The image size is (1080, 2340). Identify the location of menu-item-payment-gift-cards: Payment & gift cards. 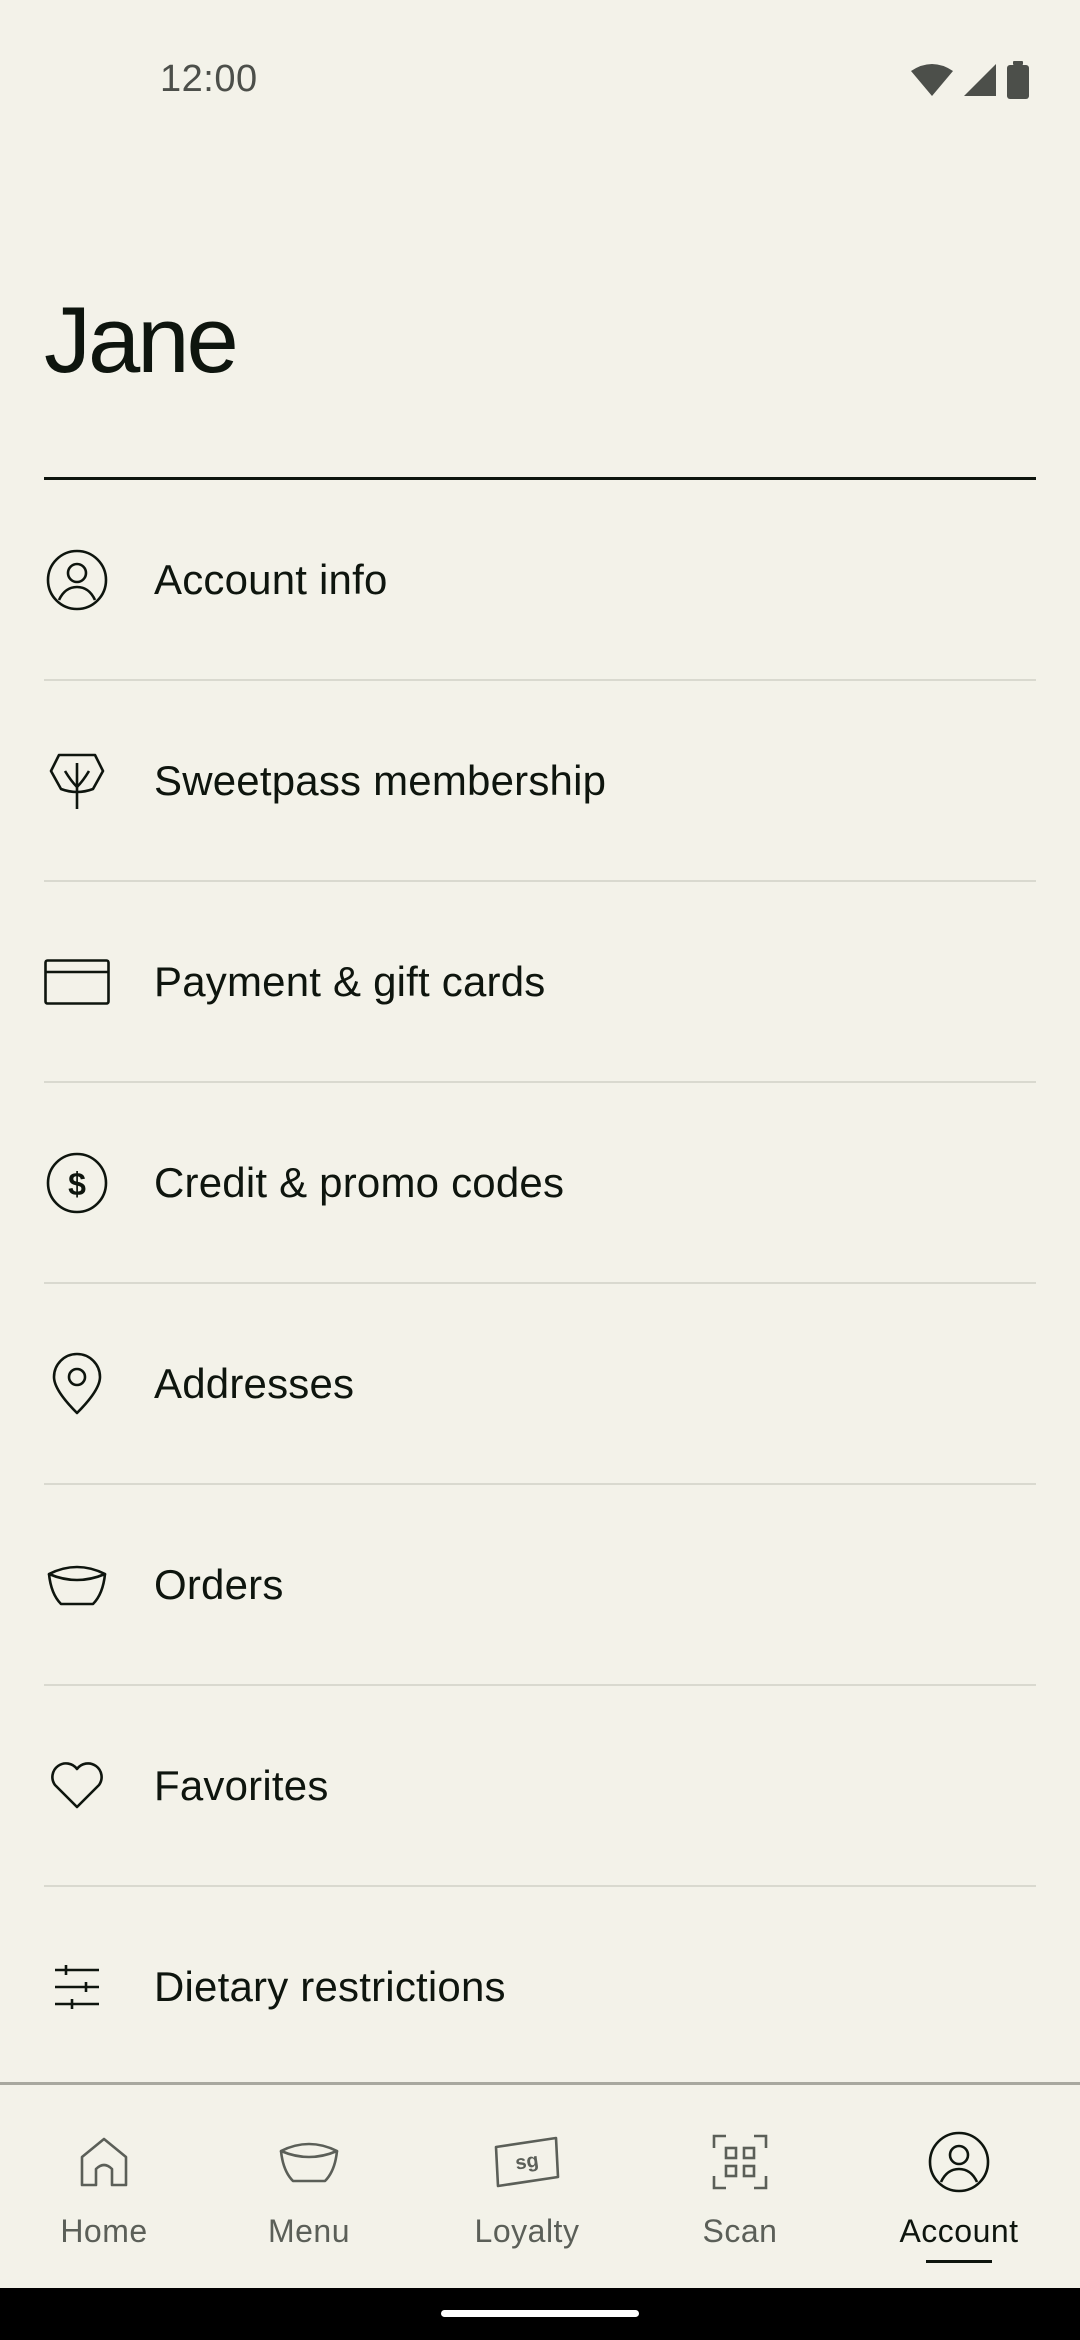
(540, 982).